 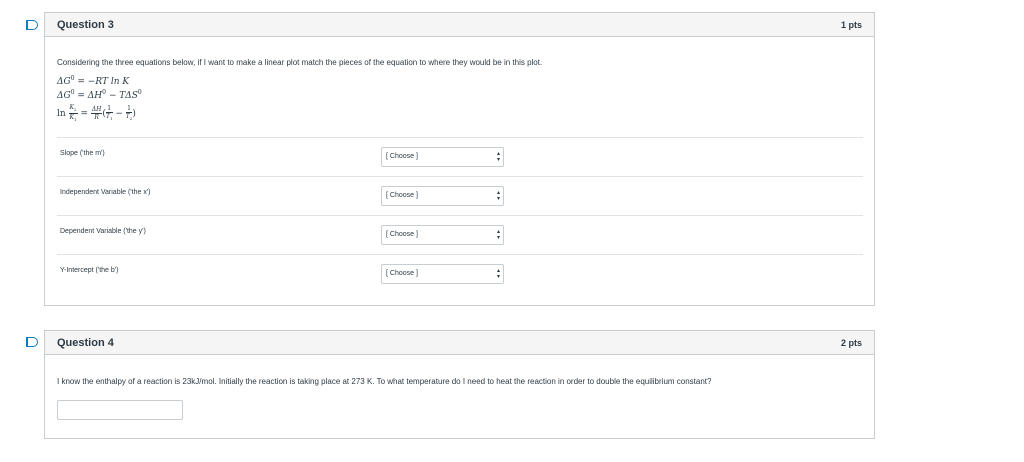 I want to click on eq2-rhs: − TΔS, so click(x=121, y=96).